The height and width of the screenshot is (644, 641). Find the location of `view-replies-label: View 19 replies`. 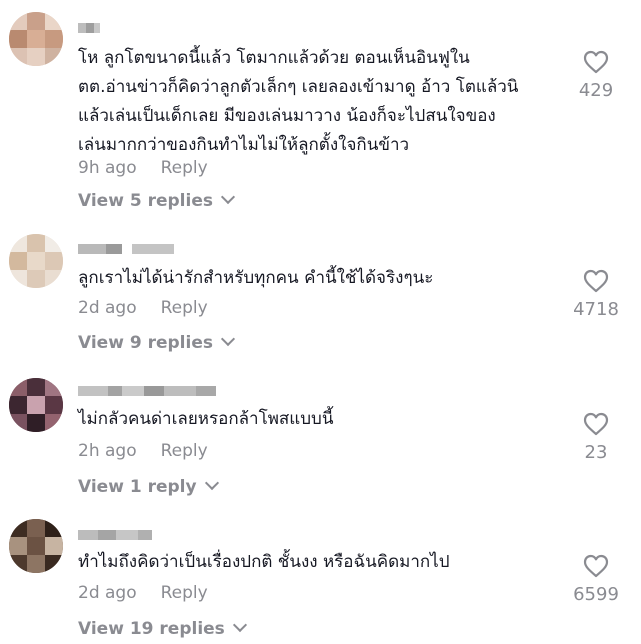

view-replies-label: View 19 replies is located at coordinates (151, 629).